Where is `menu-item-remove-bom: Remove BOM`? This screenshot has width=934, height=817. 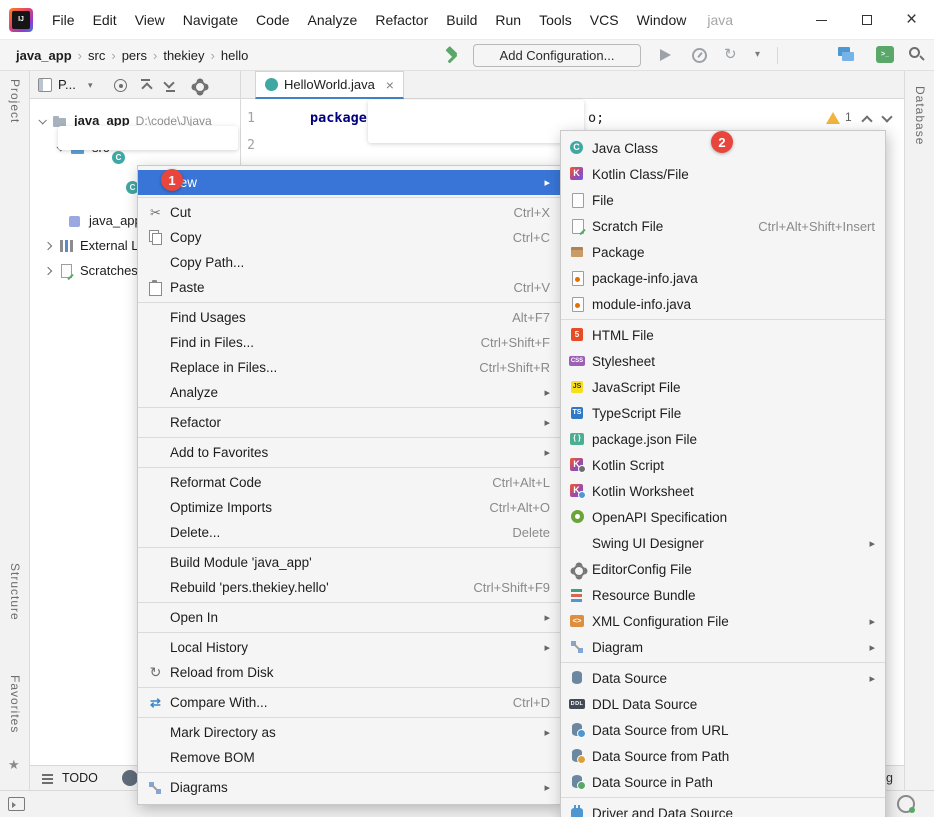
menu-item-remove-bom: Remove BOM is located at coordinates (349, 757).